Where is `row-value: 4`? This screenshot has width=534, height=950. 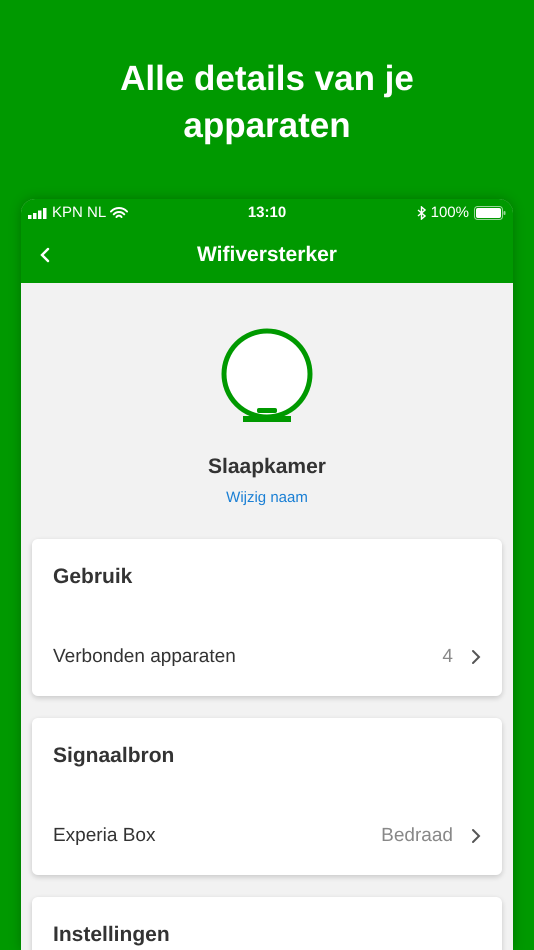
row-value: 4 is located at coordinates (447, 656).